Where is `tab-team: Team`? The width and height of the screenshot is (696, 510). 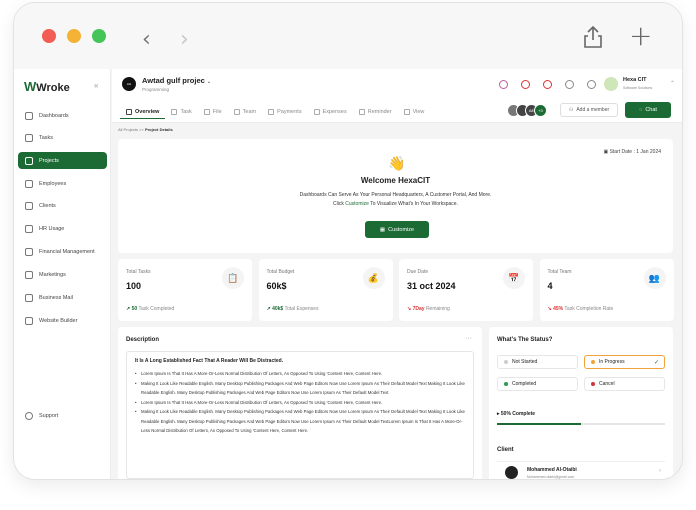 tab-team: Team is located at coordinates (245, 112).